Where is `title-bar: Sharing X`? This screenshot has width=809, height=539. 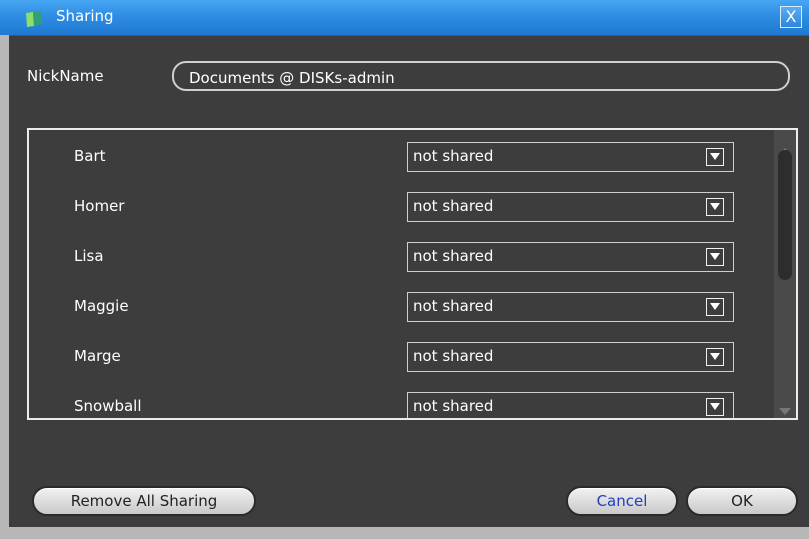
title-bar: Sharing X is located at coordinates (404, 18).